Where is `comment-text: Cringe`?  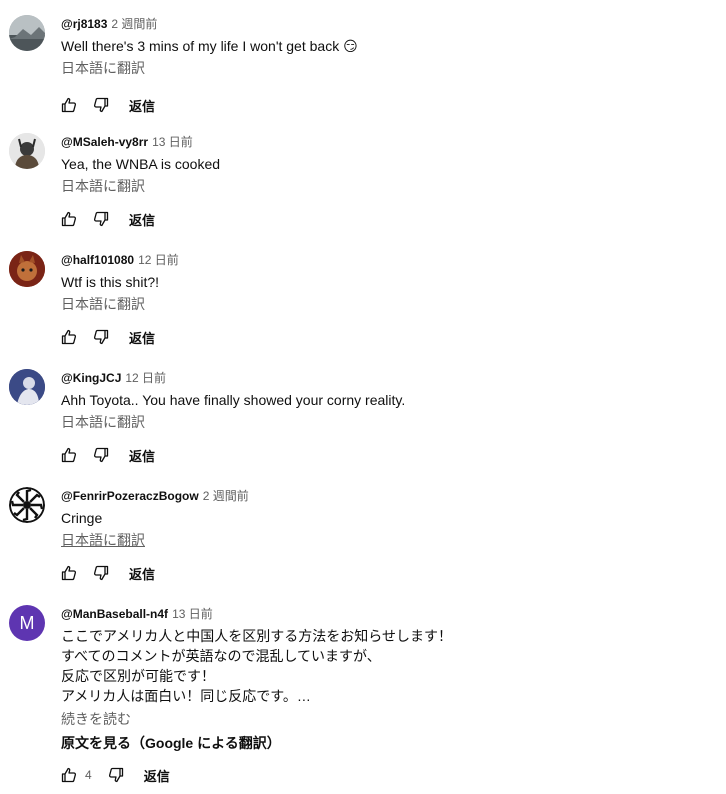 comment-text: Cringe is located at coordinates (82, 518).